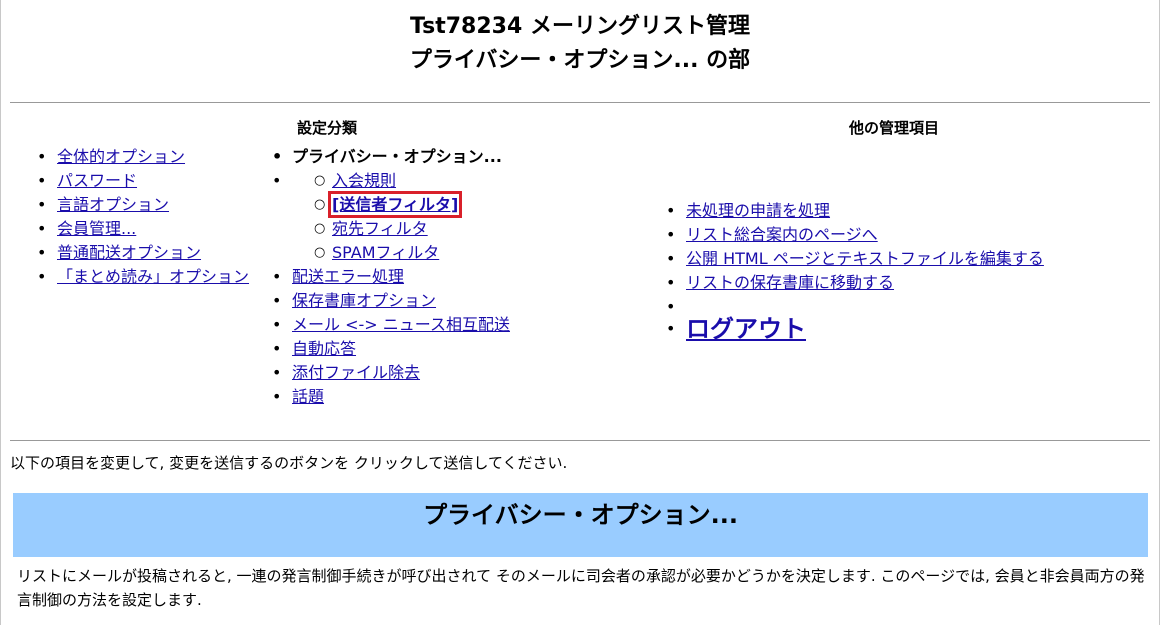  I want to click on list-item: メール <-> ニュース相互配送, so click(388, 325).